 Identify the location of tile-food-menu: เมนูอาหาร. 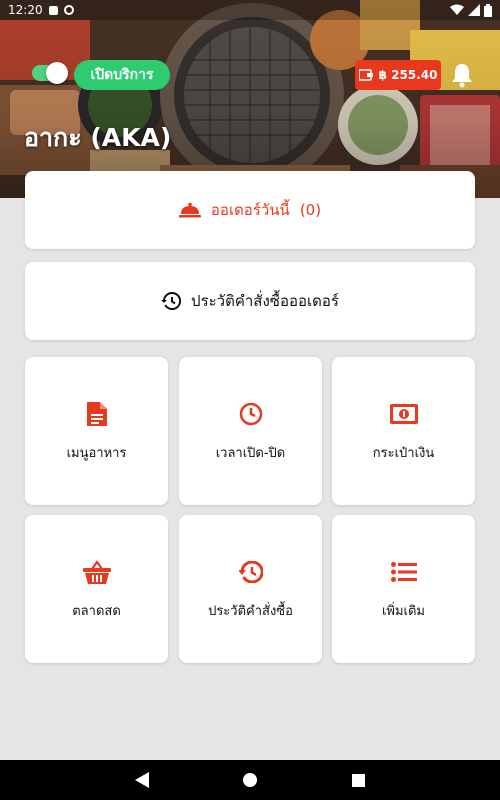
(96, 431).